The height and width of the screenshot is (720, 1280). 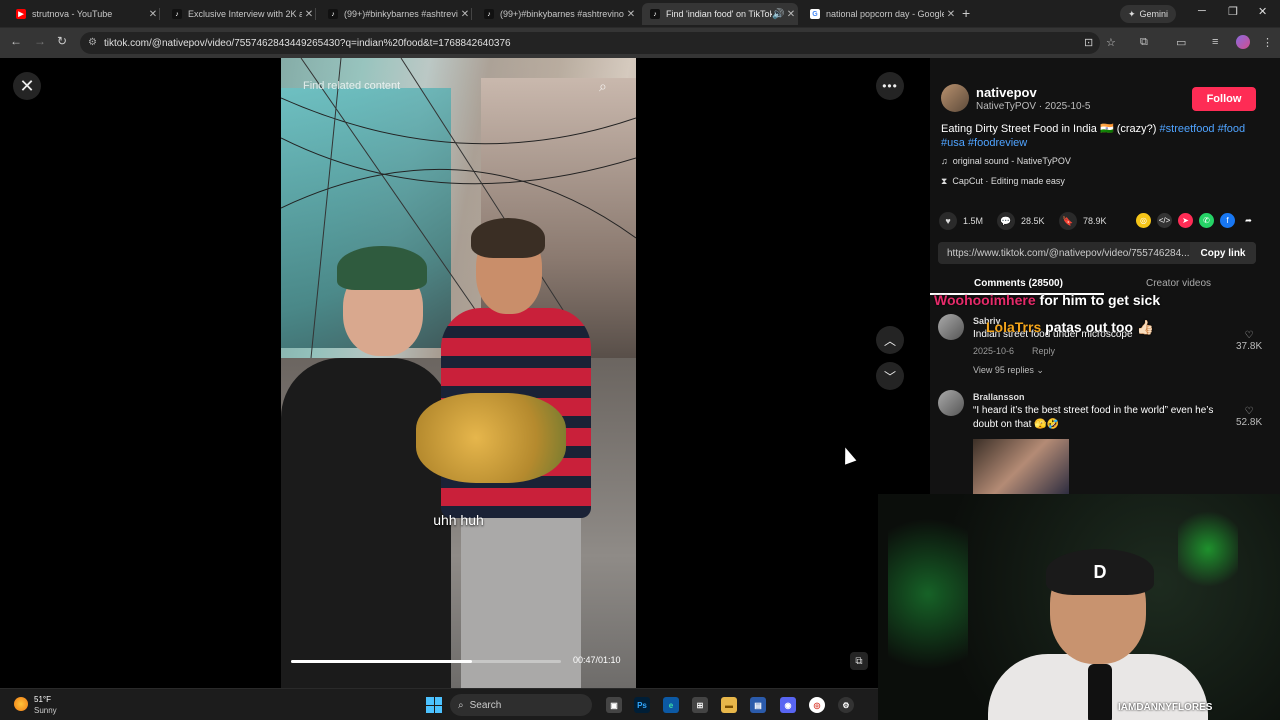 What do you see at coordinates (521, 705) in the screenshot?
I see `taskbar-search: ⌕ Search` at bounding box center [521, 705].